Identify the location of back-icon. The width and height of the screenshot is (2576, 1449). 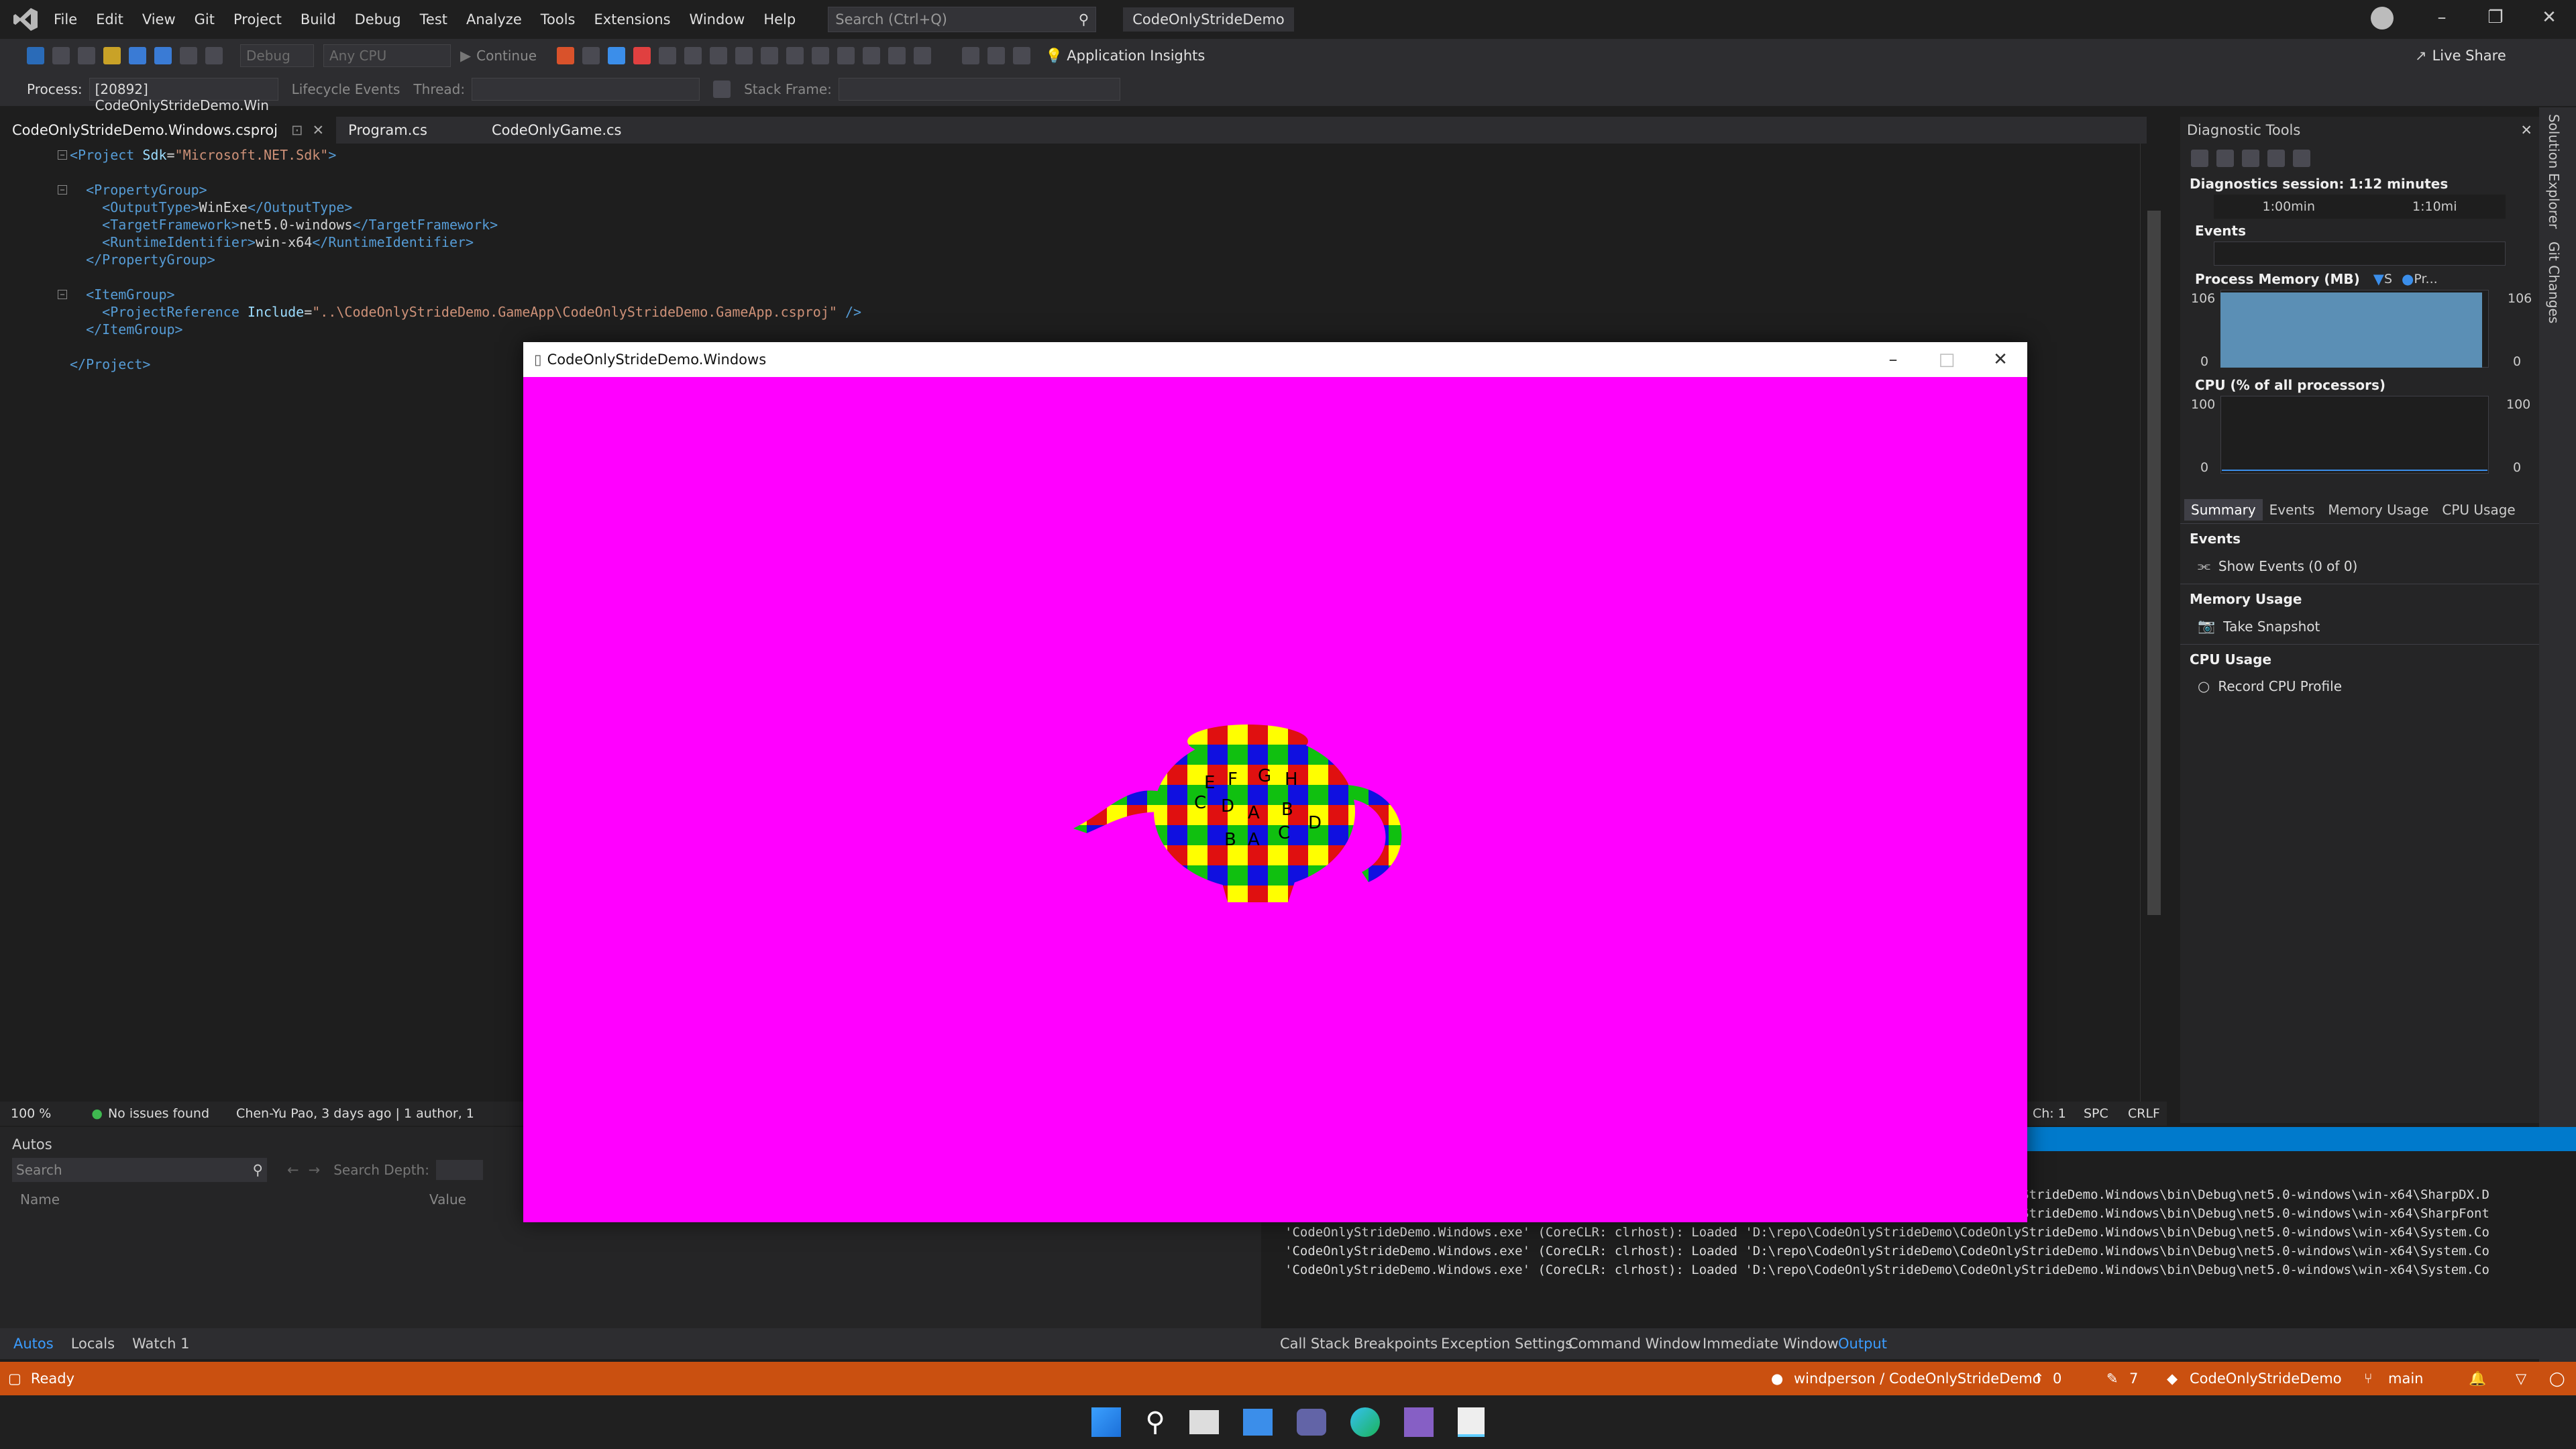
(35, 55).